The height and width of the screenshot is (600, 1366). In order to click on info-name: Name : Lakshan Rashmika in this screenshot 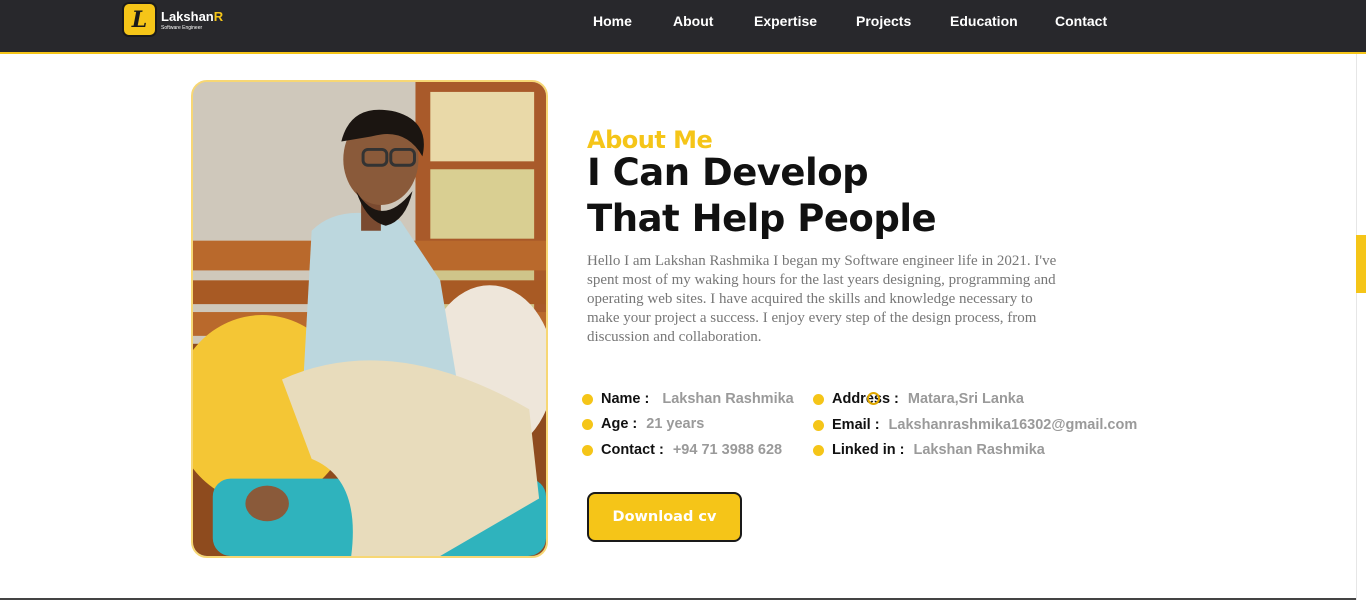, I will do `click(688, 399)`.